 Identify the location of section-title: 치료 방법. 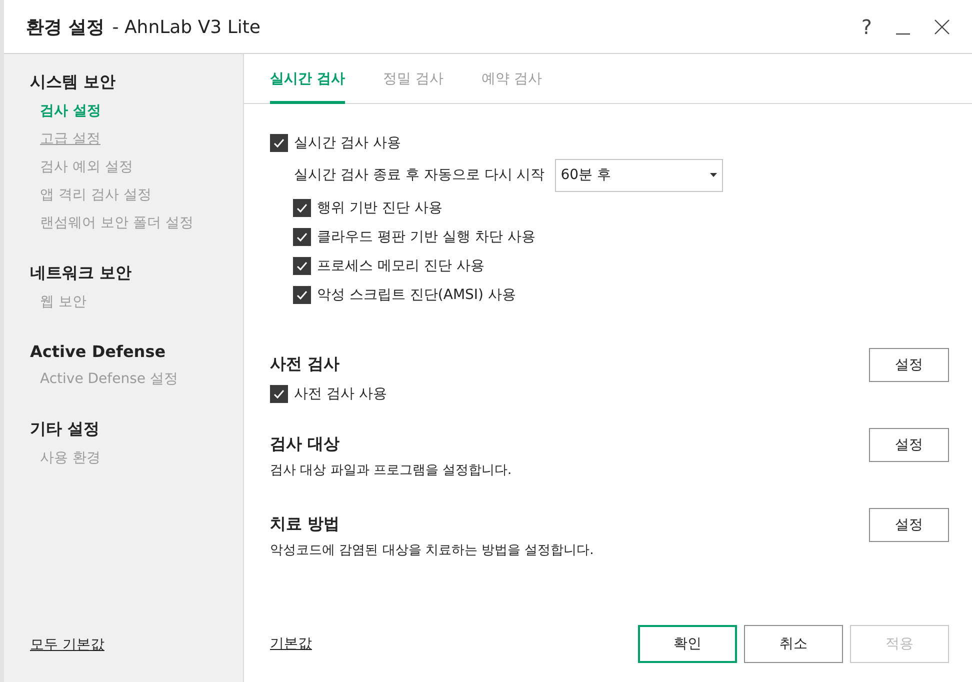
(305, 524).